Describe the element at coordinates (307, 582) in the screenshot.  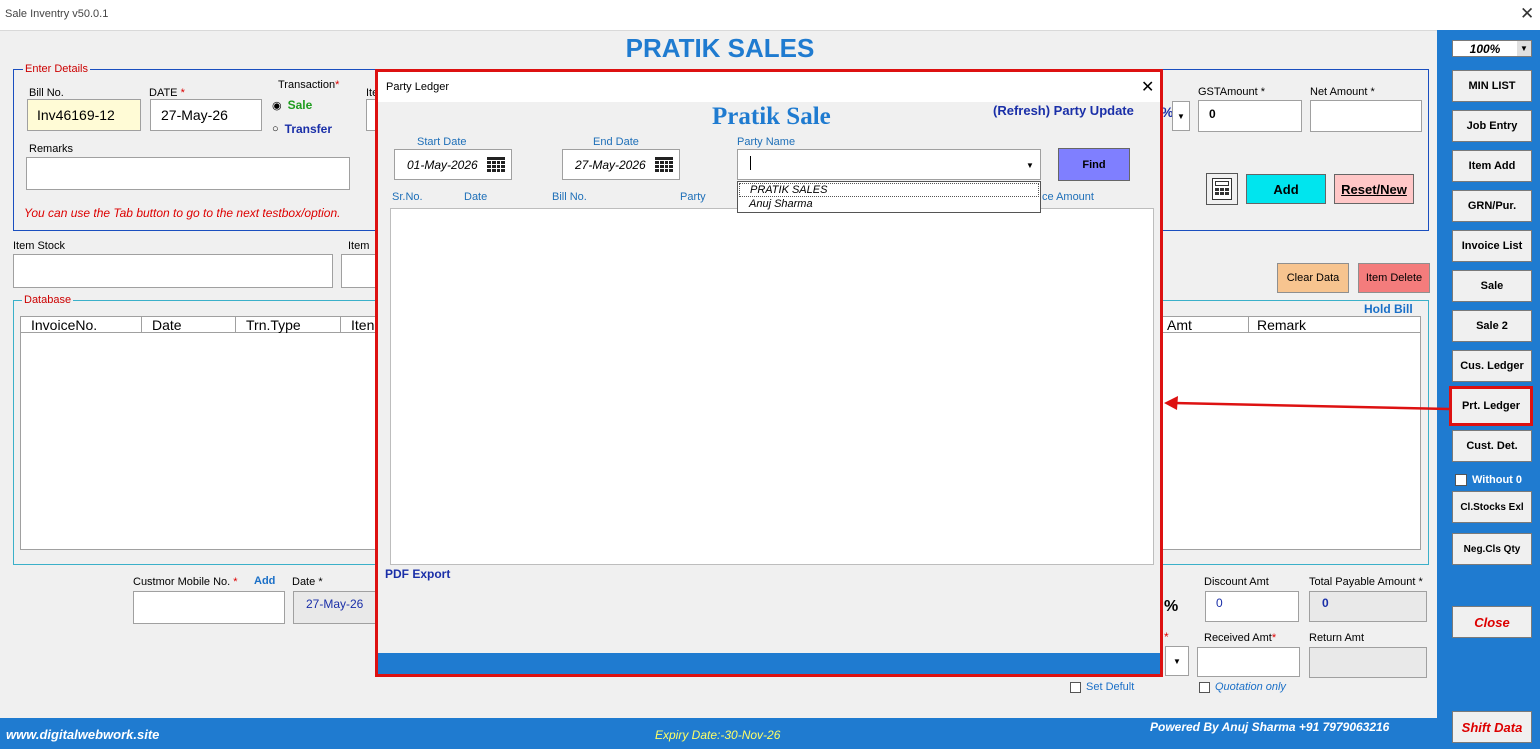
I see `bottom-date-label: Date *` at that location.